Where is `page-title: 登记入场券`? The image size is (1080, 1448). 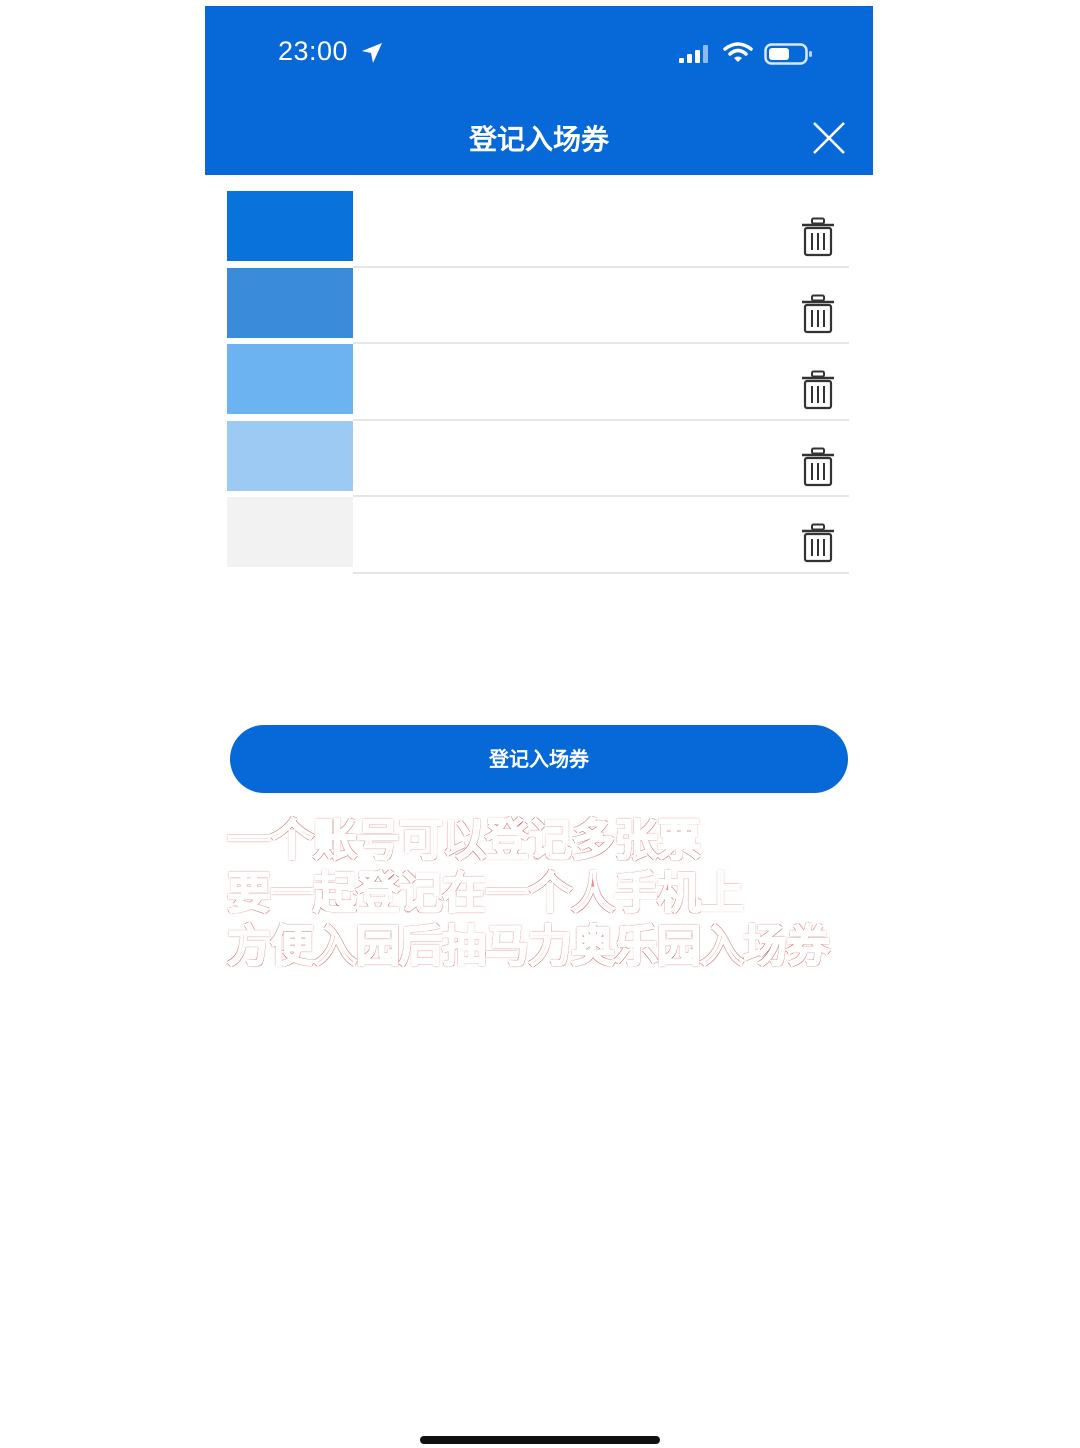 page-title: 登记入场券 is located at coordinates (538, 139).